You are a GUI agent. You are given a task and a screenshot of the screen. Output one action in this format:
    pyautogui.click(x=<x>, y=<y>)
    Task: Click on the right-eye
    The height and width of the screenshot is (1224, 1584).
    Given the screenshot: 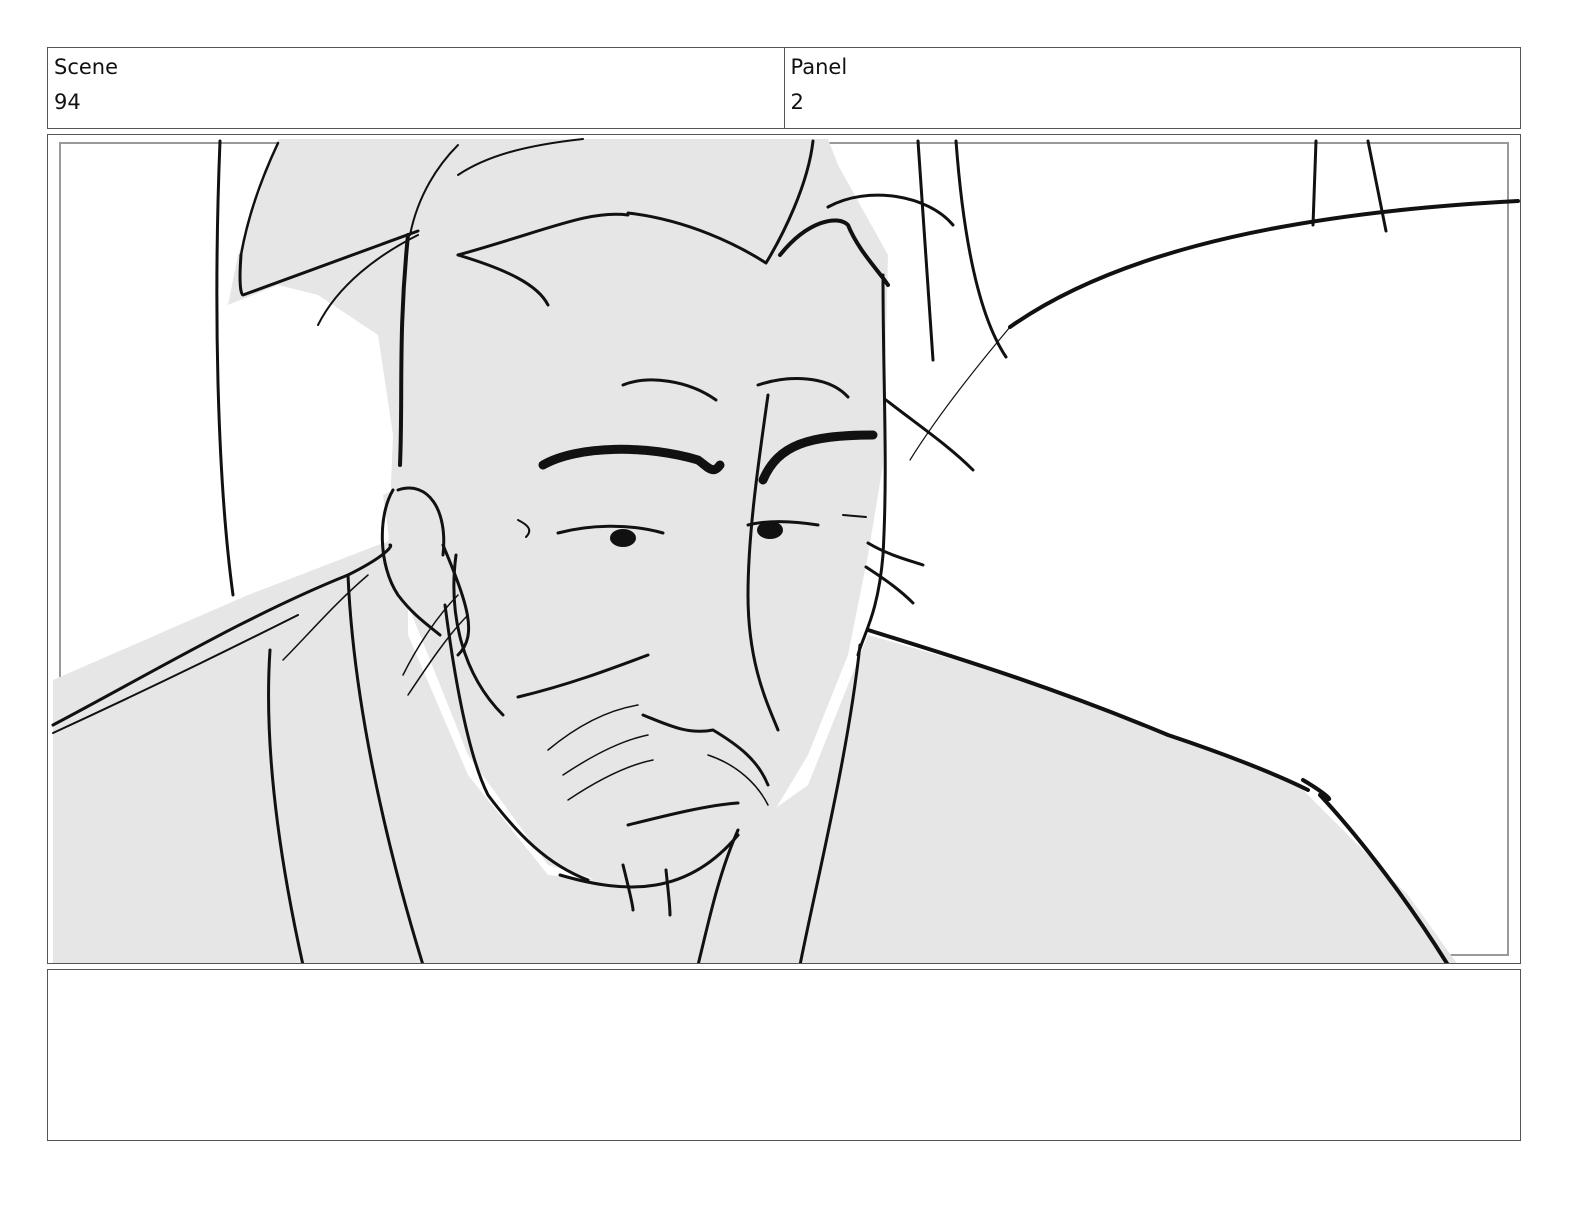 What is the action you would take?
    pyautogui.click(x=770, y=530)
    